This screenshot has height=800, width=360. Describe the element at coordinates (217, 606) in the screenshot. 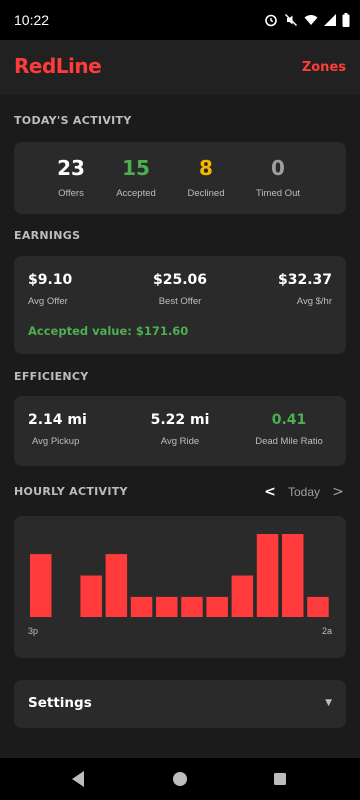

I see `chart-bar-10p` at that location.